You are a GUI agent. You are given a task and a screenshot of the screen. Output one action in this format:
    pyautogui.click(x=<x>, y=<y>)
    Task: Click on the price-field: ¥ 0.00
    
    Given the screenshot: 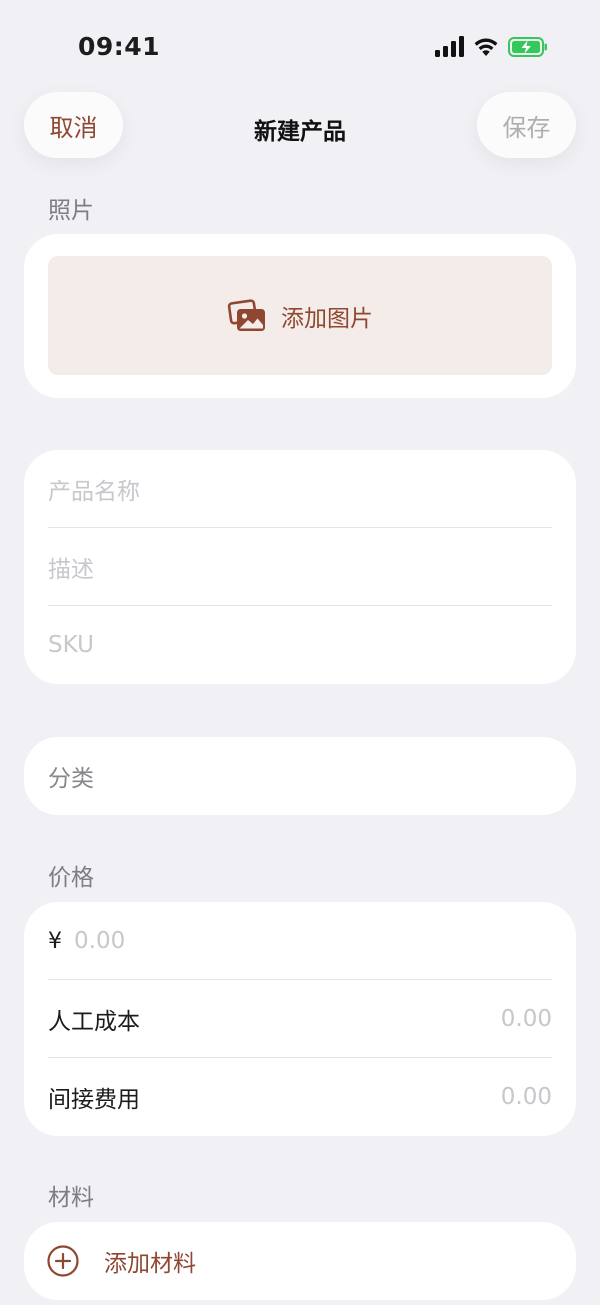 What is the action you would take?
    pyautogui.click(x=300, y=941)
    